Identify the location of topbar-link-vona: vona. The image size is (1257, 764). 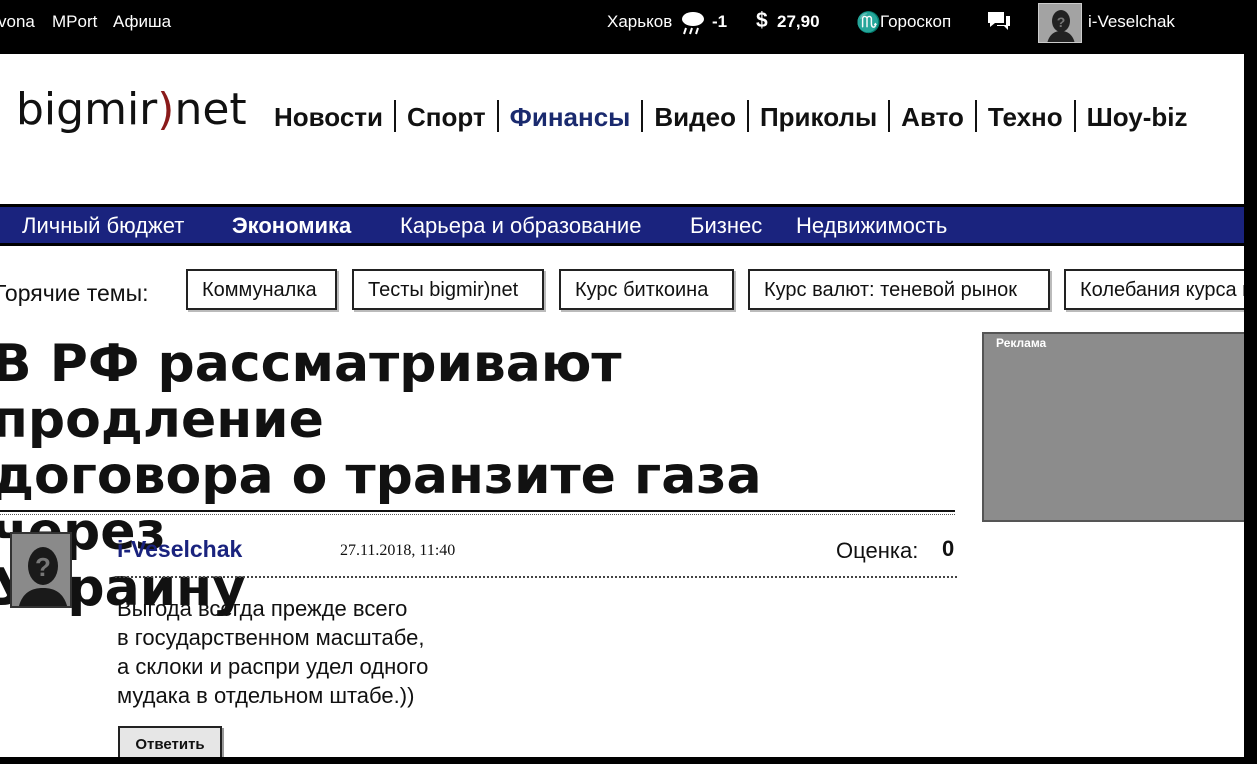
(17, 22).